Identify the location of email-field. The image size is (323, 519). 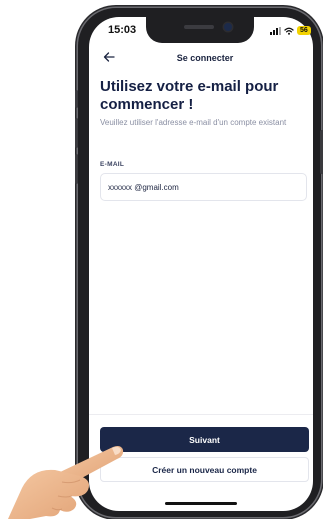
(203, 187).